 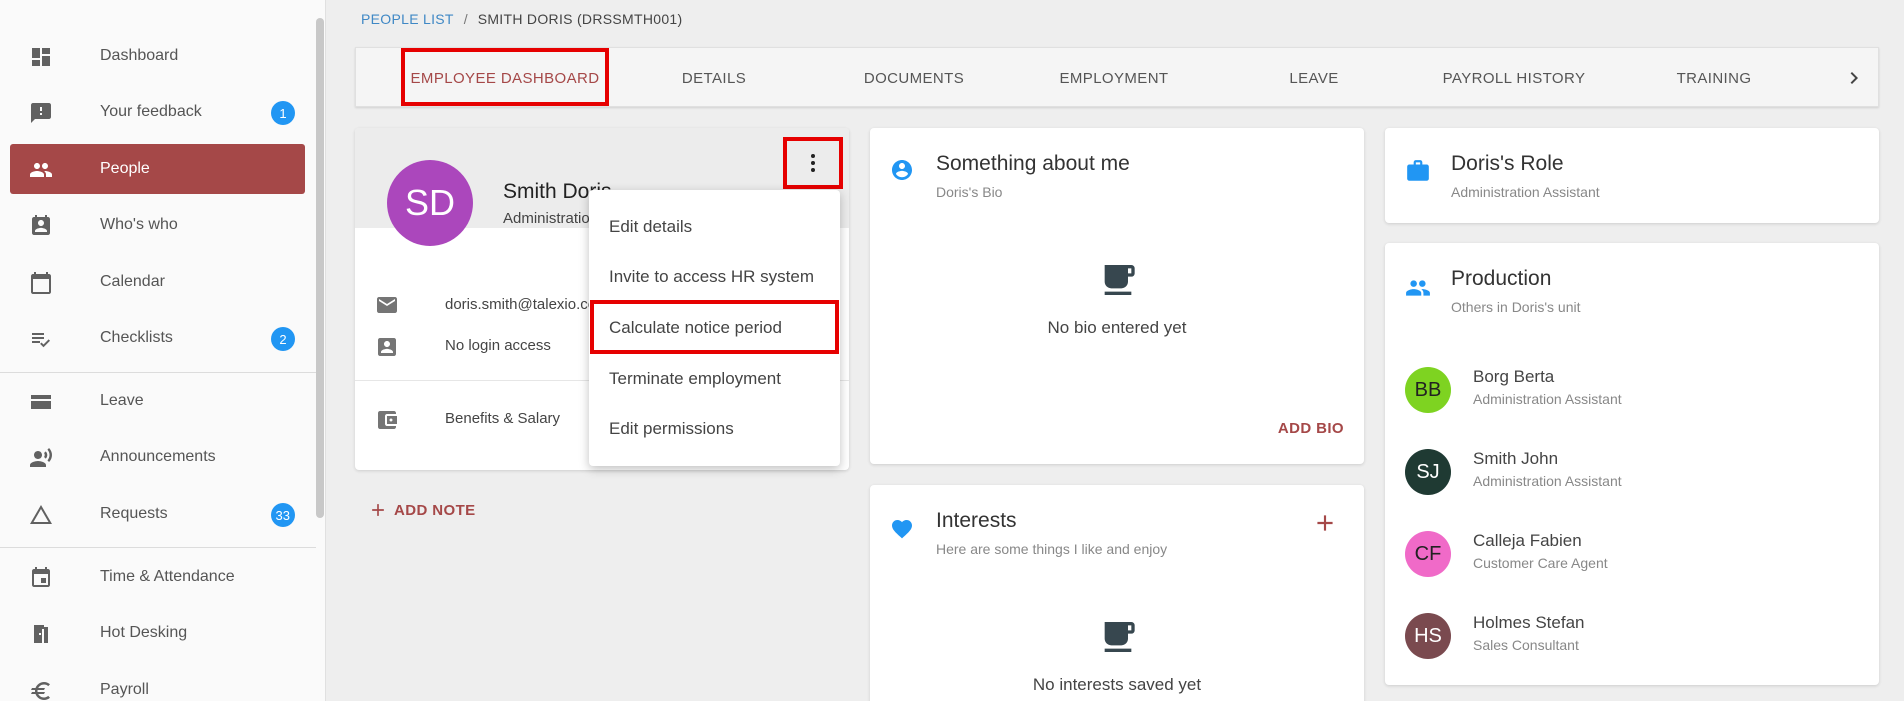 What do you see at coordinates (41, 113) in the screenshot?
I see `feedback-icon` at bounding box center [41, 113].